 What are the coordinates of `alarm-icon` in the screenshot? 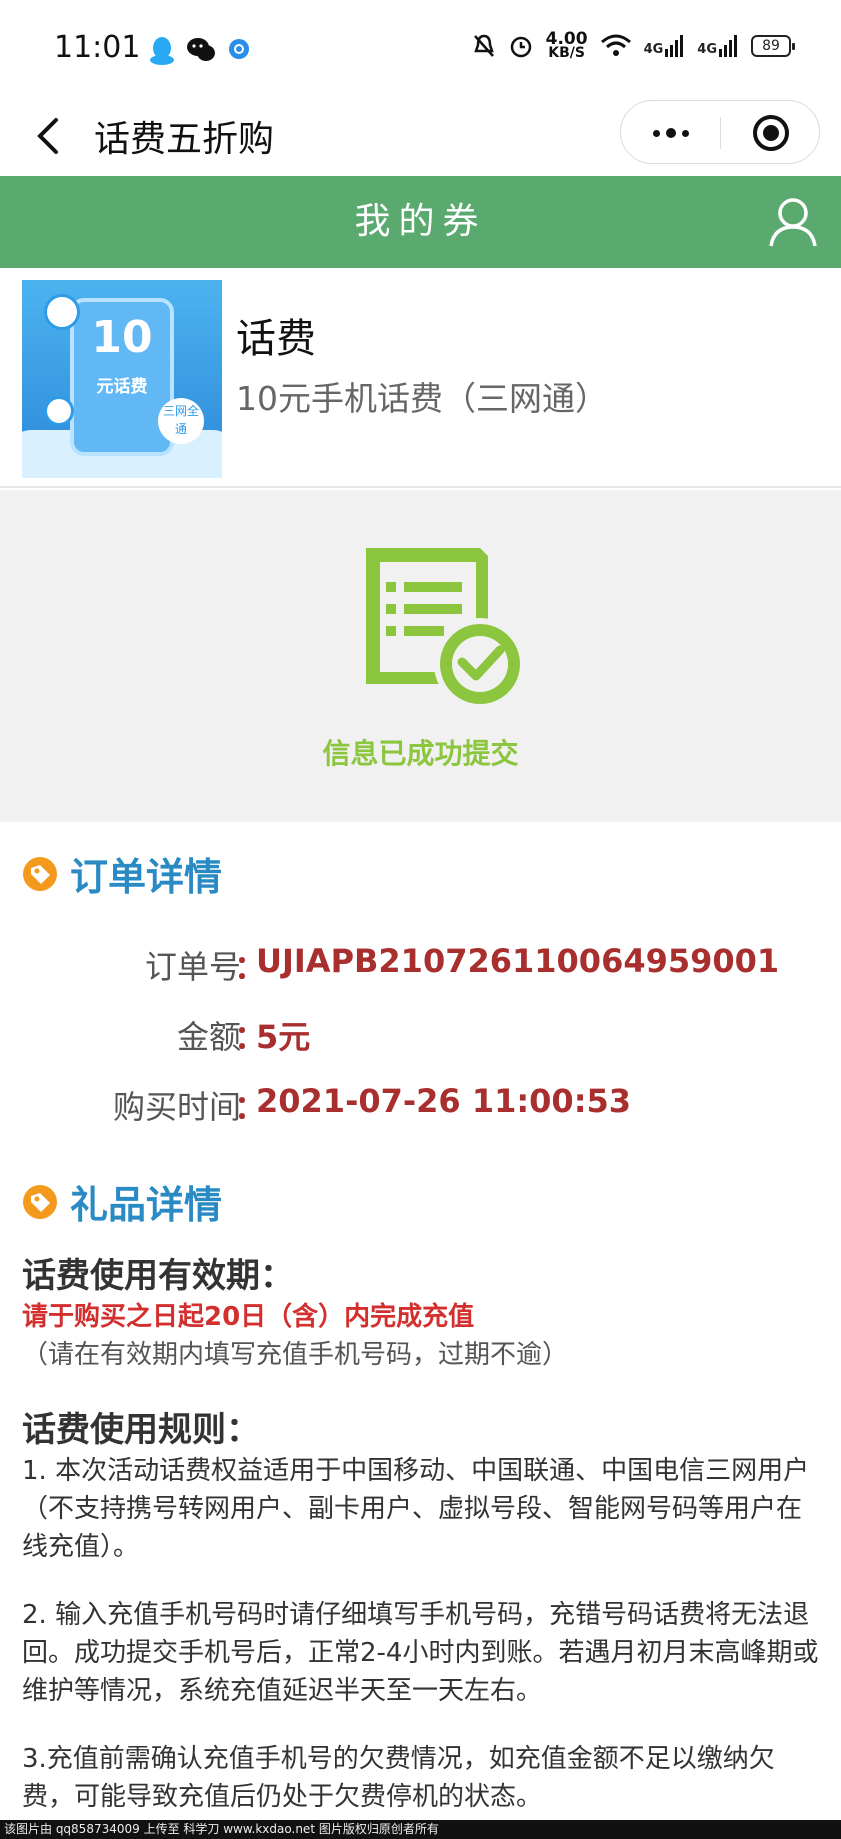 It's located at (520, 47).